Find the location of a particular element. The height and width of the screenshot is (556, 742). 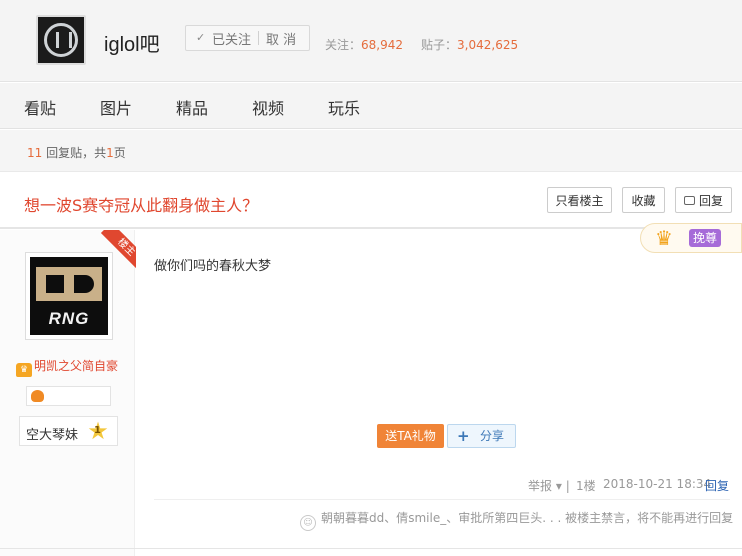

tab-posts: 看贴 is located at coordinates (40, 107).